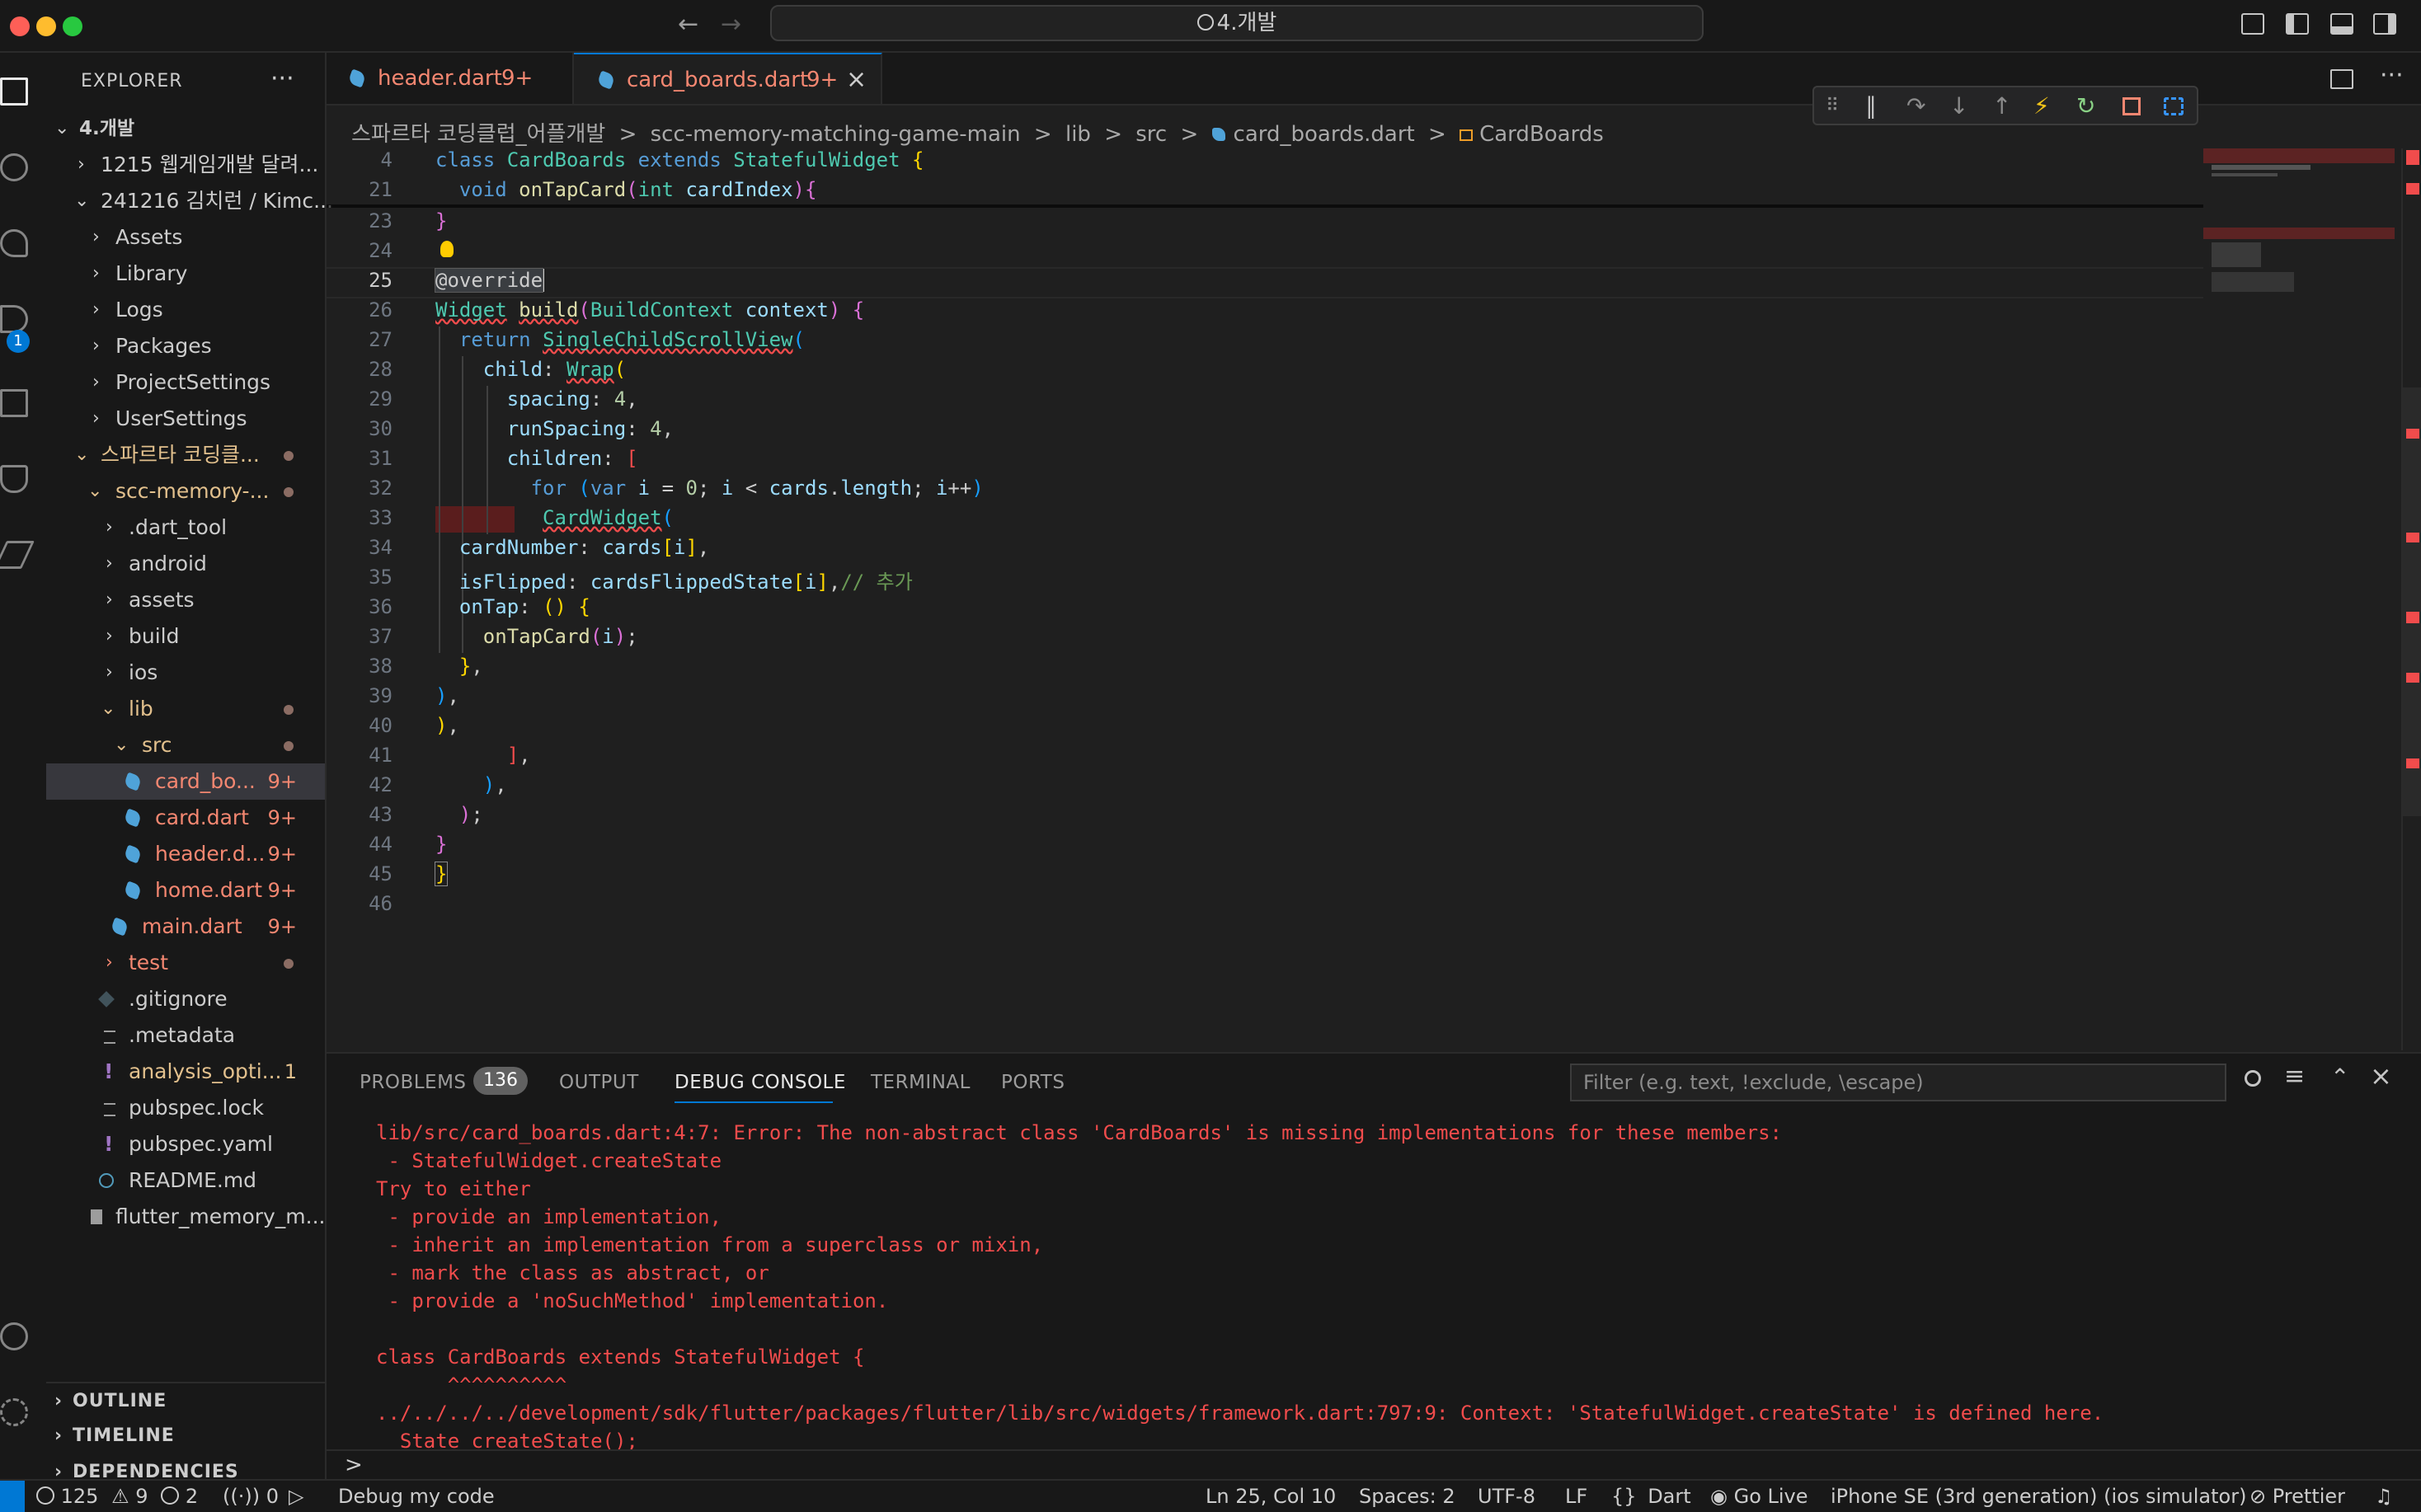 Image resolution: width=2421 pixels, height=1512 pixels. I want to click on customize-layout-icon, so click(2252, 24).